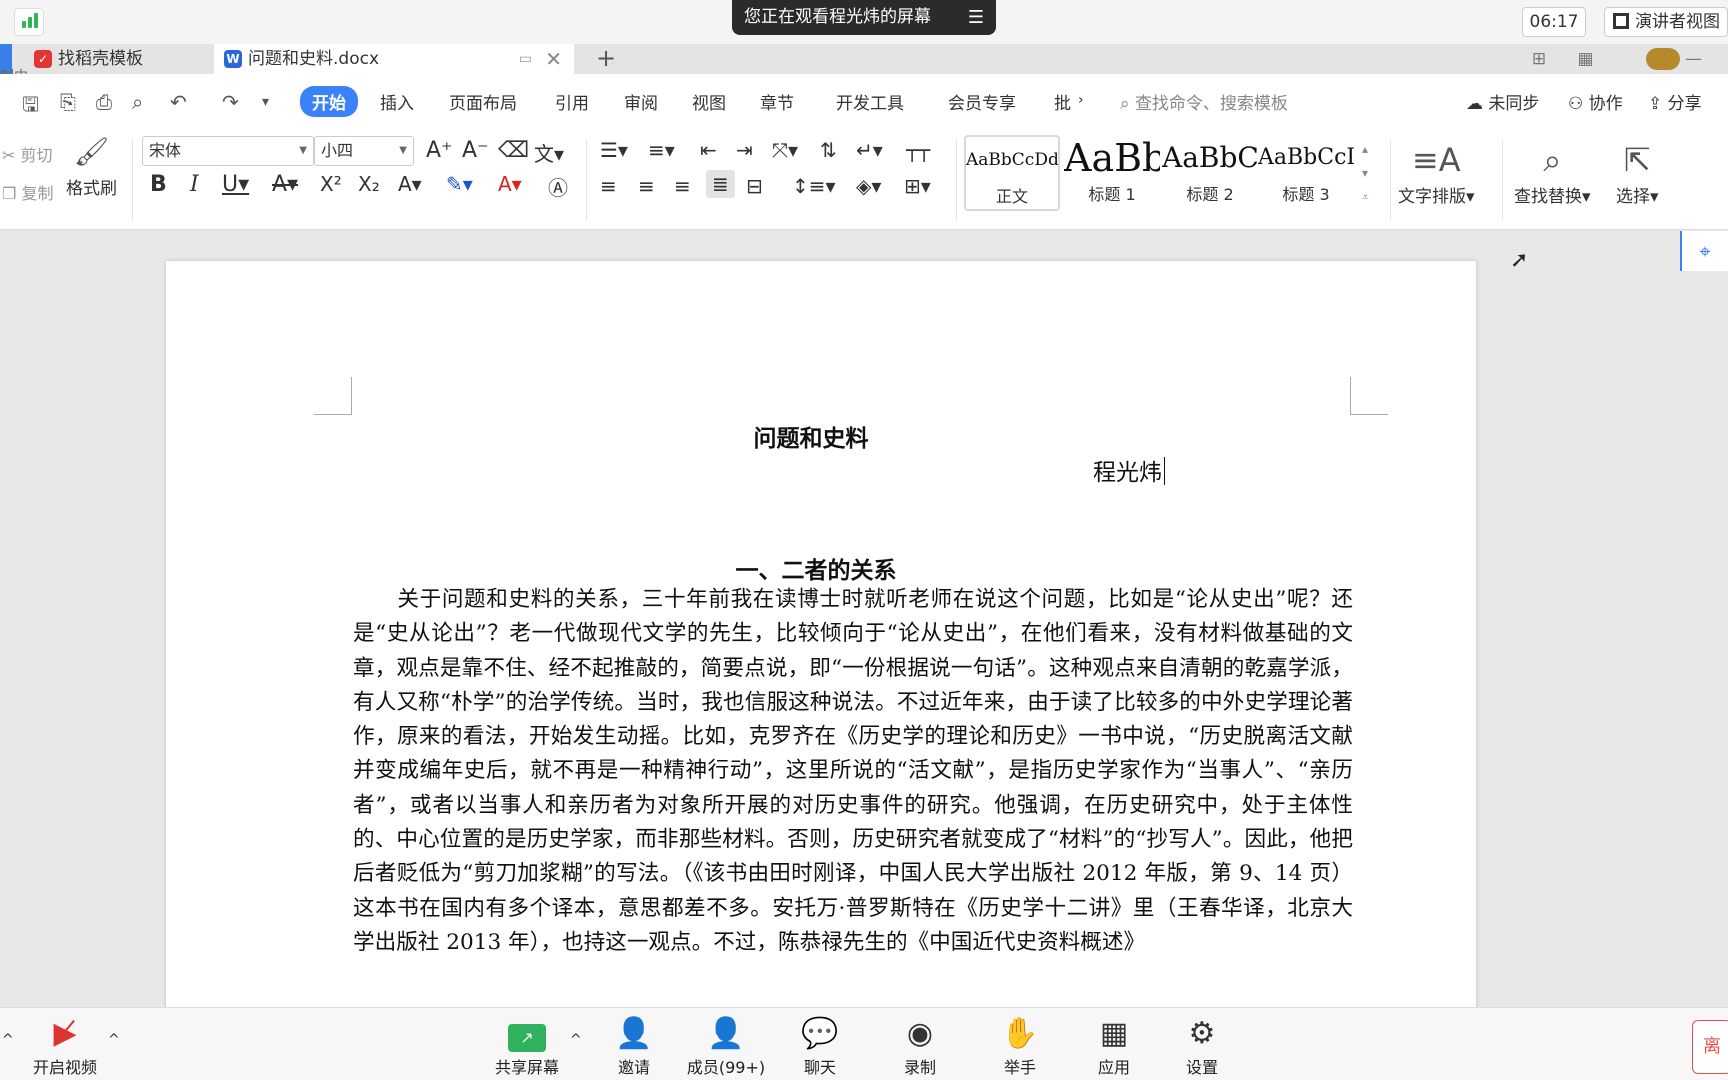 The height and width of the screenshot is (1080, 1728). What do you see at coordinates (720, 184) in the screenshot?
I see `justify-icon: ≣` at bounding box center [720, 184].